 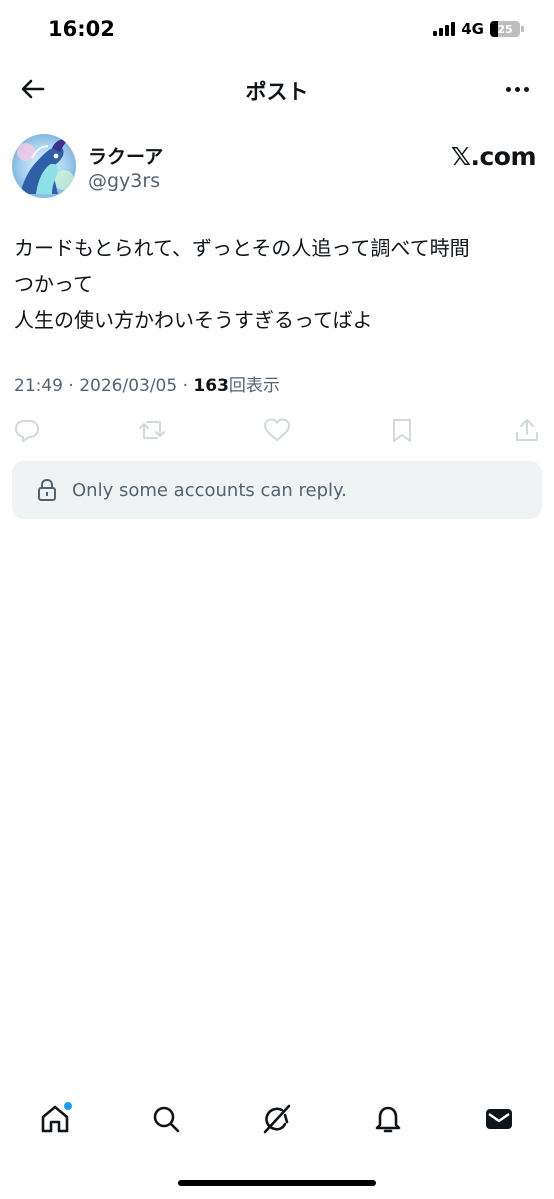 I want to click on share-button, so click(x=527, y=430).